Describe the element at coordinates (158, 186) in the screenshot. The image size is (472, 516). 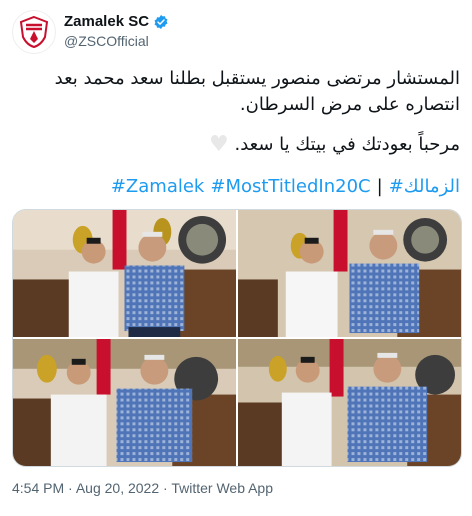
I see `hashtag-zamalek: #Zamalek` at that location.